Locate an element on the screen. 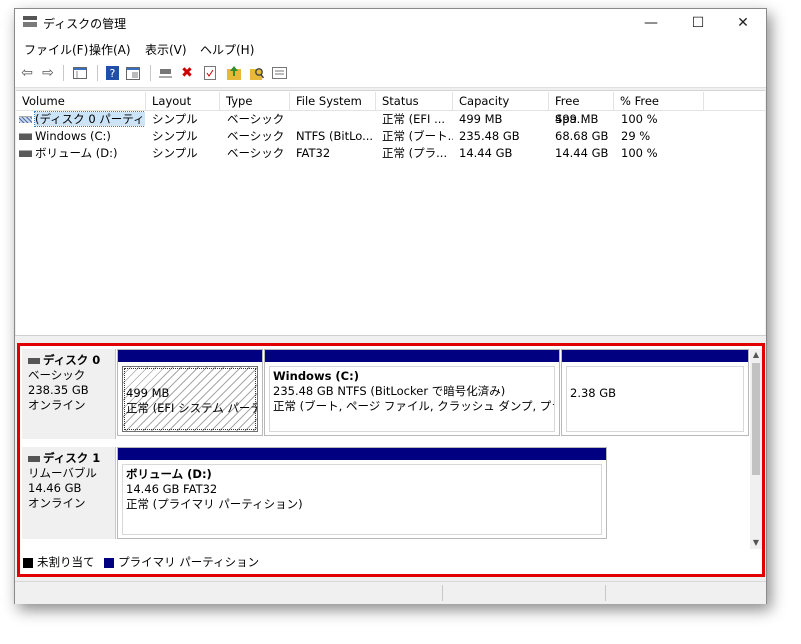  menu-file: ファイル(F) is located at coordinates (56, 49).